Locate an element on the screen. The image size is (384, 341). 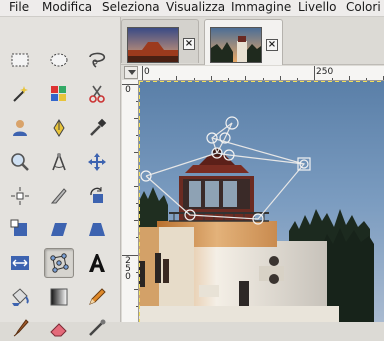
crop-tool is located at coordinates (59, 196).